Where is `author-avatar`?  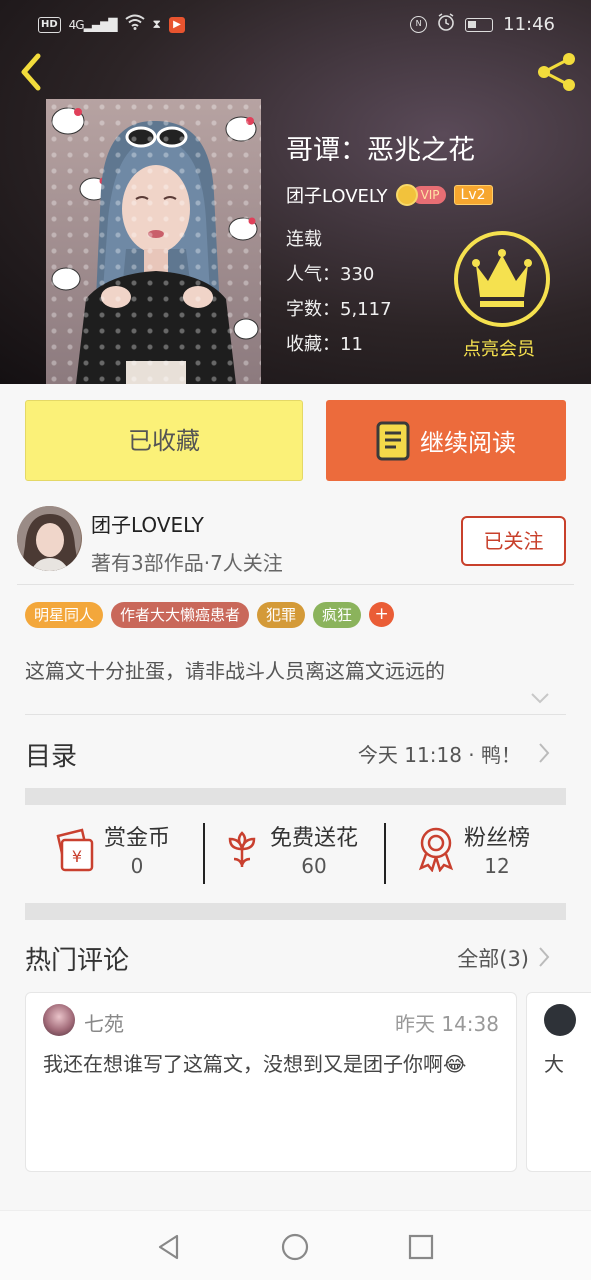
author-avatar is located at coordinates (49, 538).